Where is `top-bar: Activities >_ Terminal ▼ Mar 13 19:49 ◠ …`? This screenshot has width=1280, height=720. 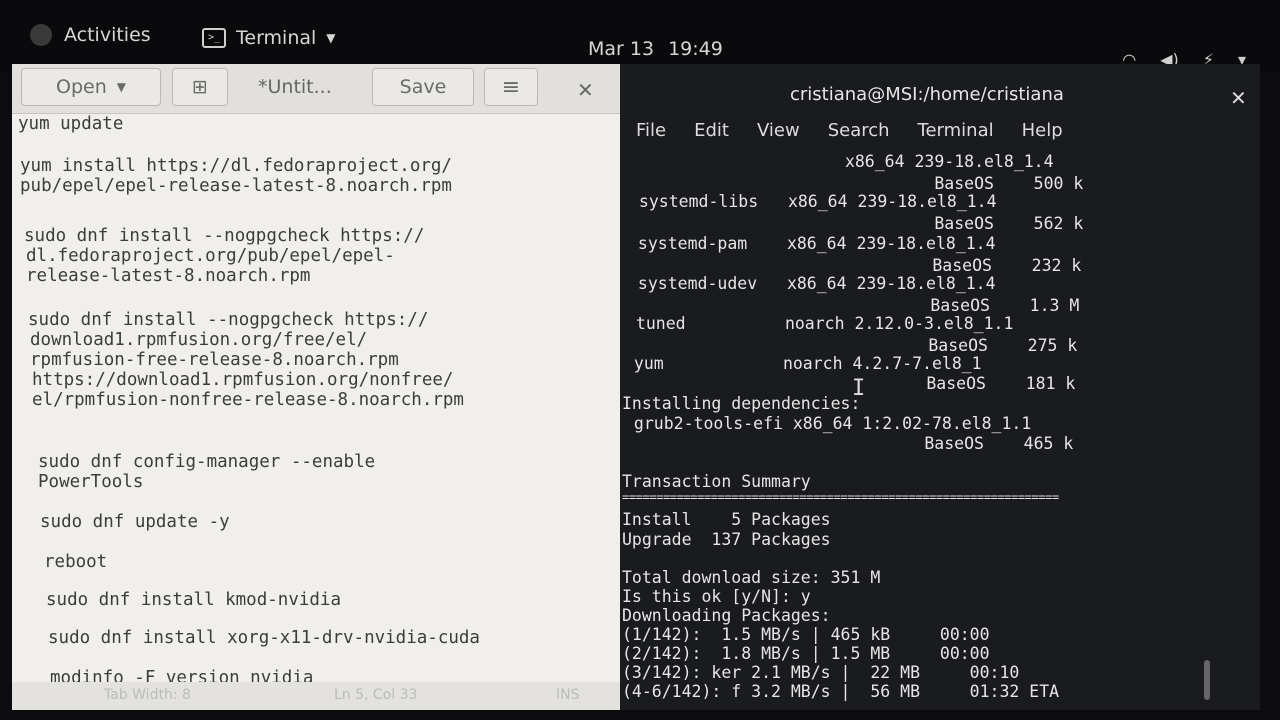
top-bar: Activities >_ Terminal ▼ Mar 13 19:49 ◠ … is located at coordinates (640, 36).